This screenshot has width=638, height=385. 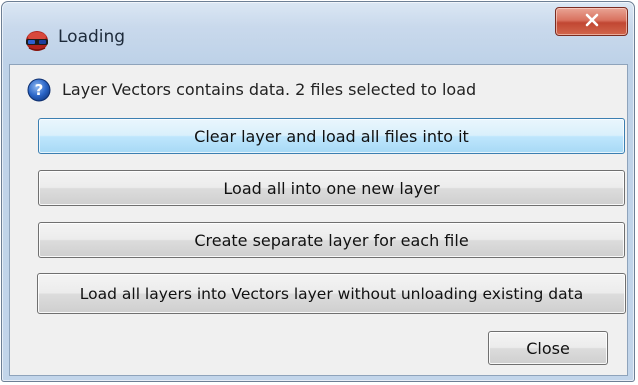 I want to click on load-into-one-new-layer-button: Load all into one new layer, so click(x=331, y=188).